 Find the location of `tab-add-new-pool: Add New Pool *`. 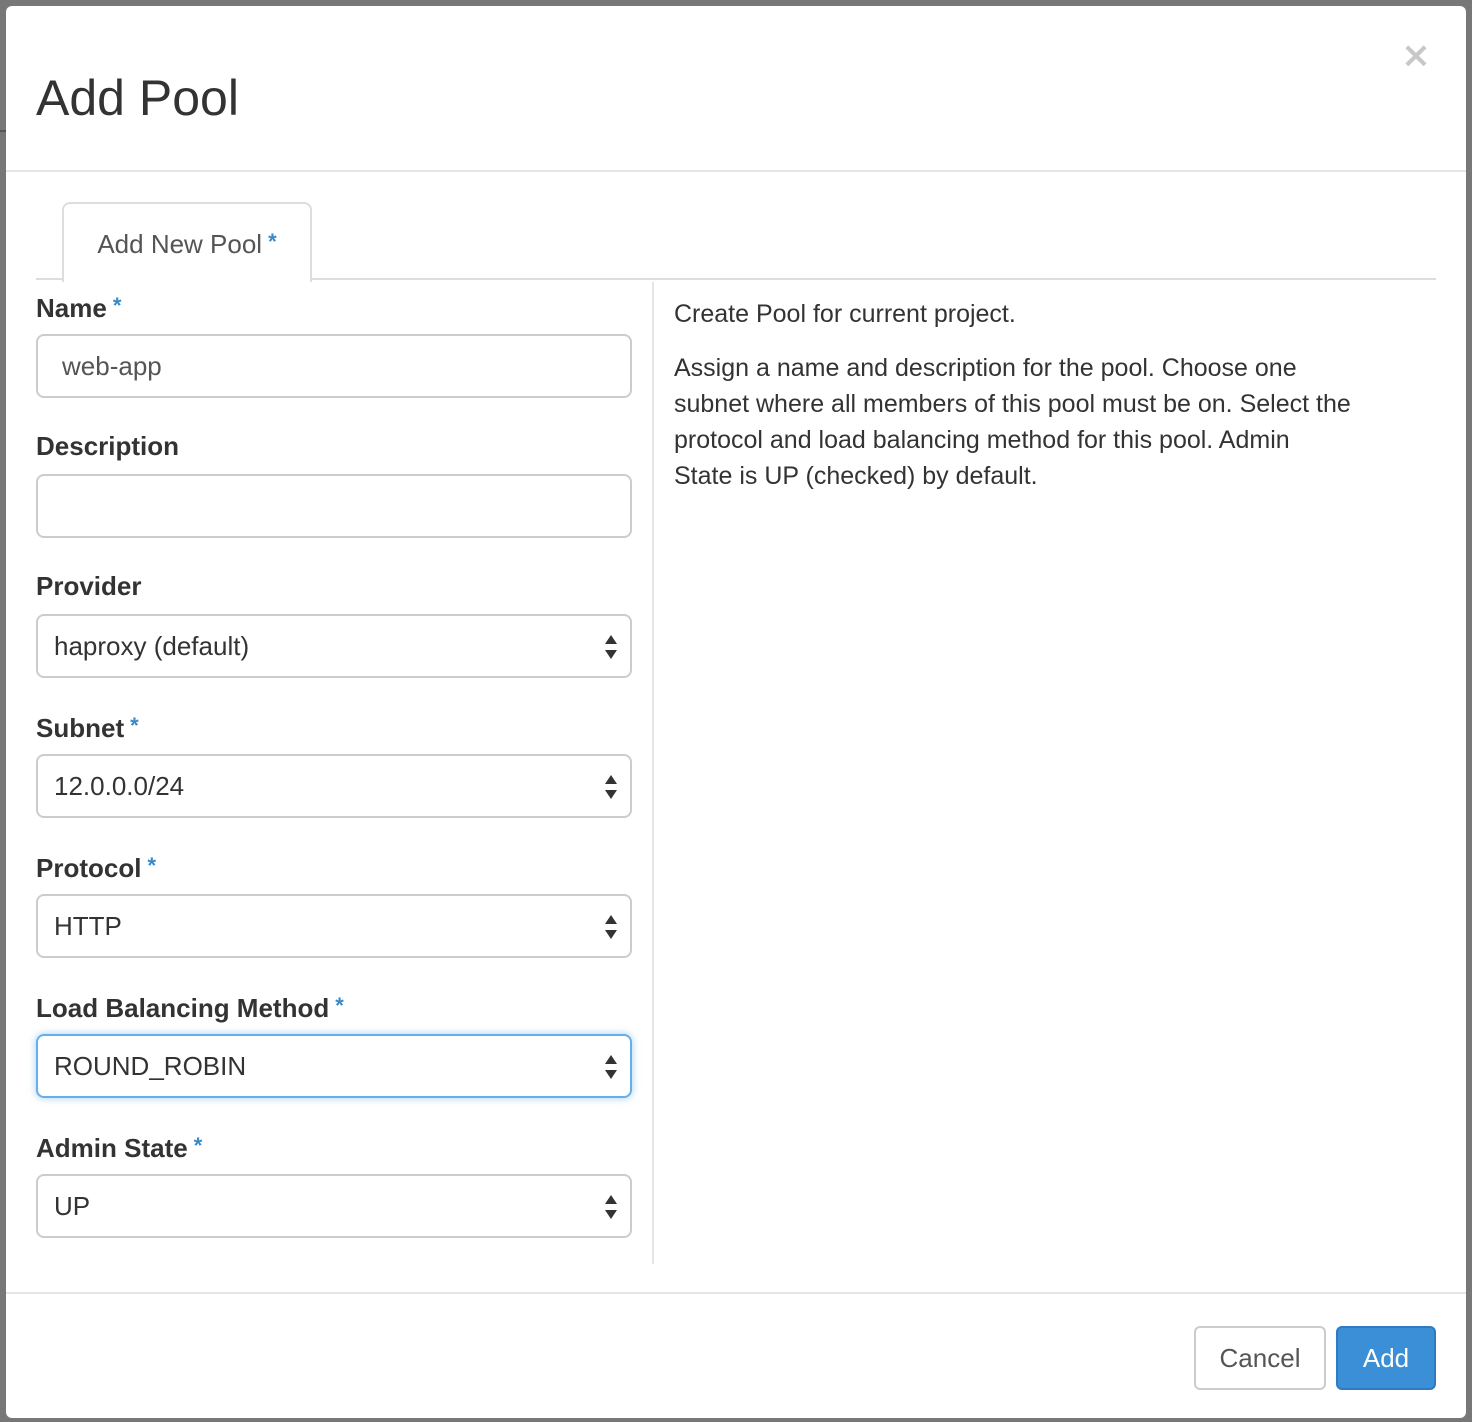

tab-add-new-pool: Add New Pool * is located at coordinates (187, 242).